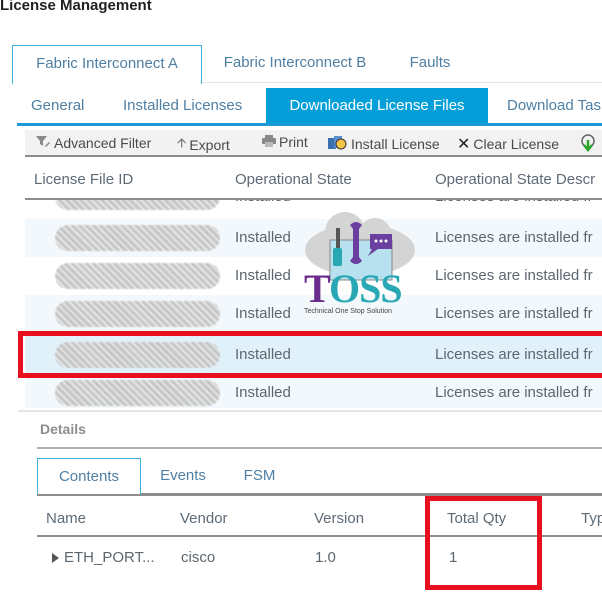  Describe the element at coordinates (377, 105) in the screenshot. I see `tab-downloaded-license-files: Downloaded License Files` at that location.